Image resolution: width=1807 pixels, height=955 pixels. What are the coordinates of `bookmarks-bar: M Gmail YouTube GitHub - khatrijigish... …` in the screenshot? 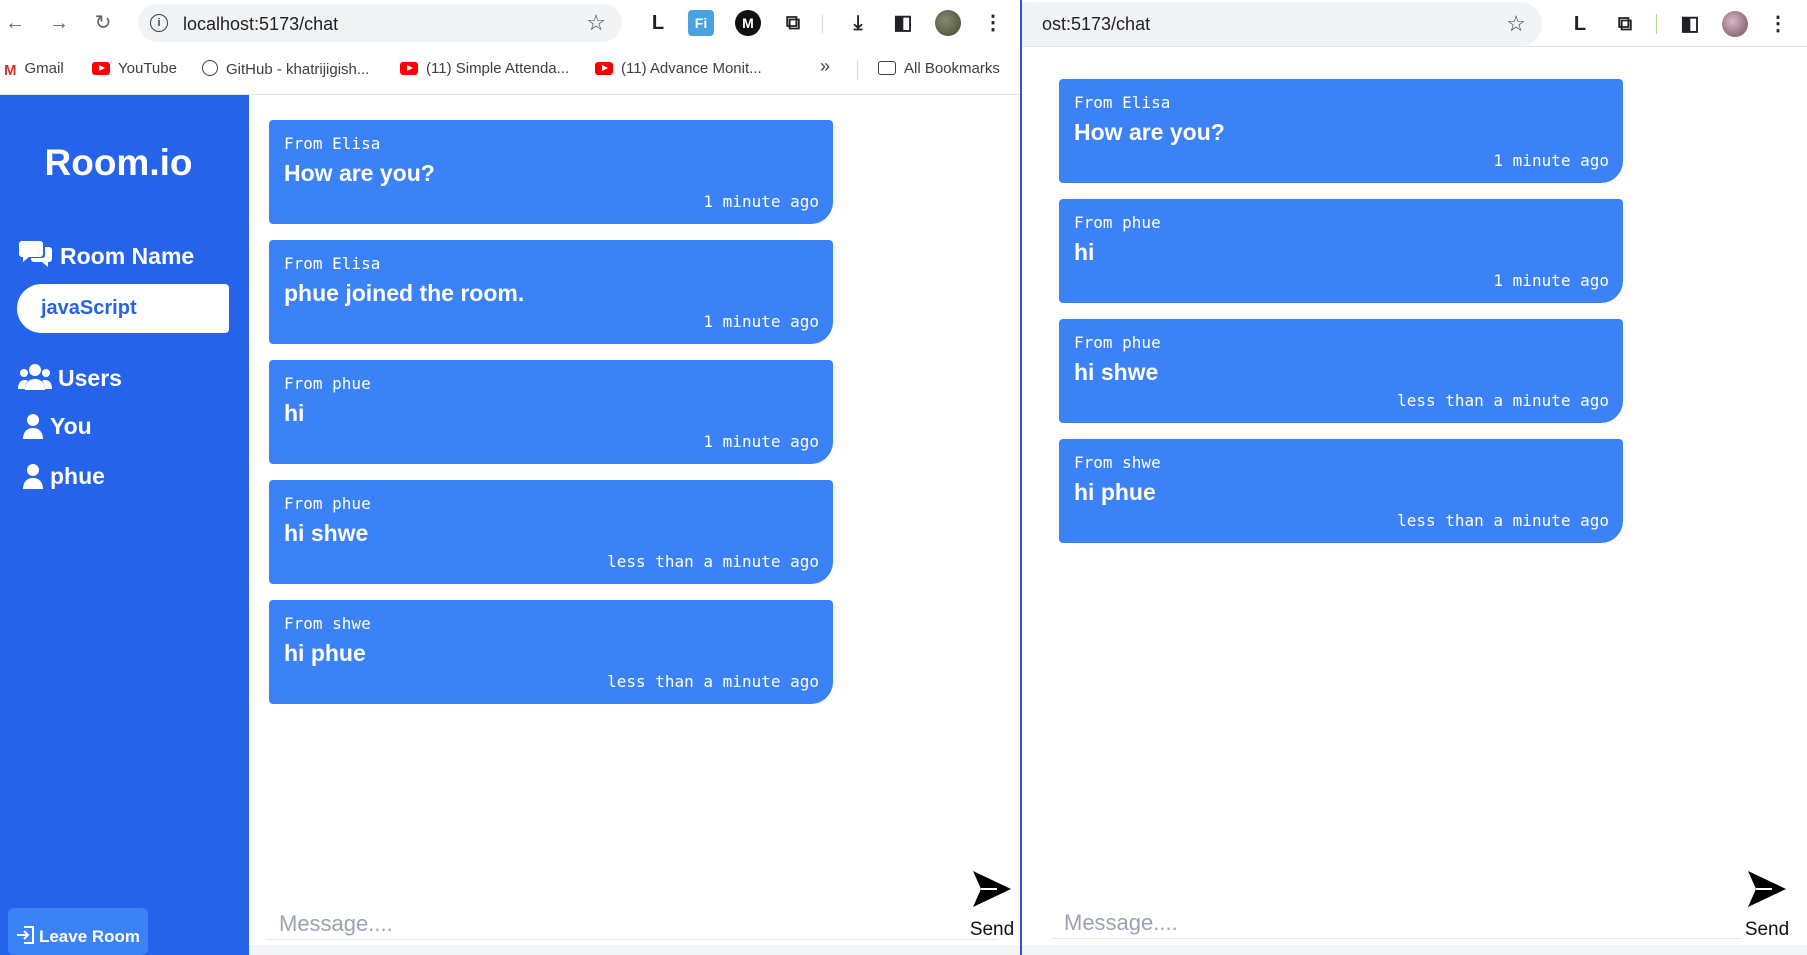 It's located at (510, 70).